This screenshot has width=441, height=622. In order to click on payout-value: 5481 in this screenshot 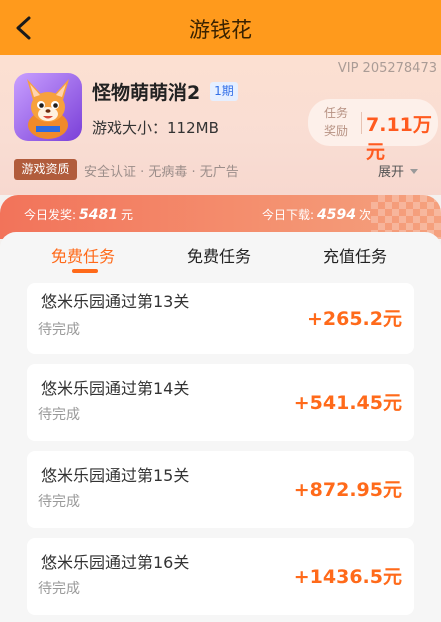, I will do `click(99, 215)`.